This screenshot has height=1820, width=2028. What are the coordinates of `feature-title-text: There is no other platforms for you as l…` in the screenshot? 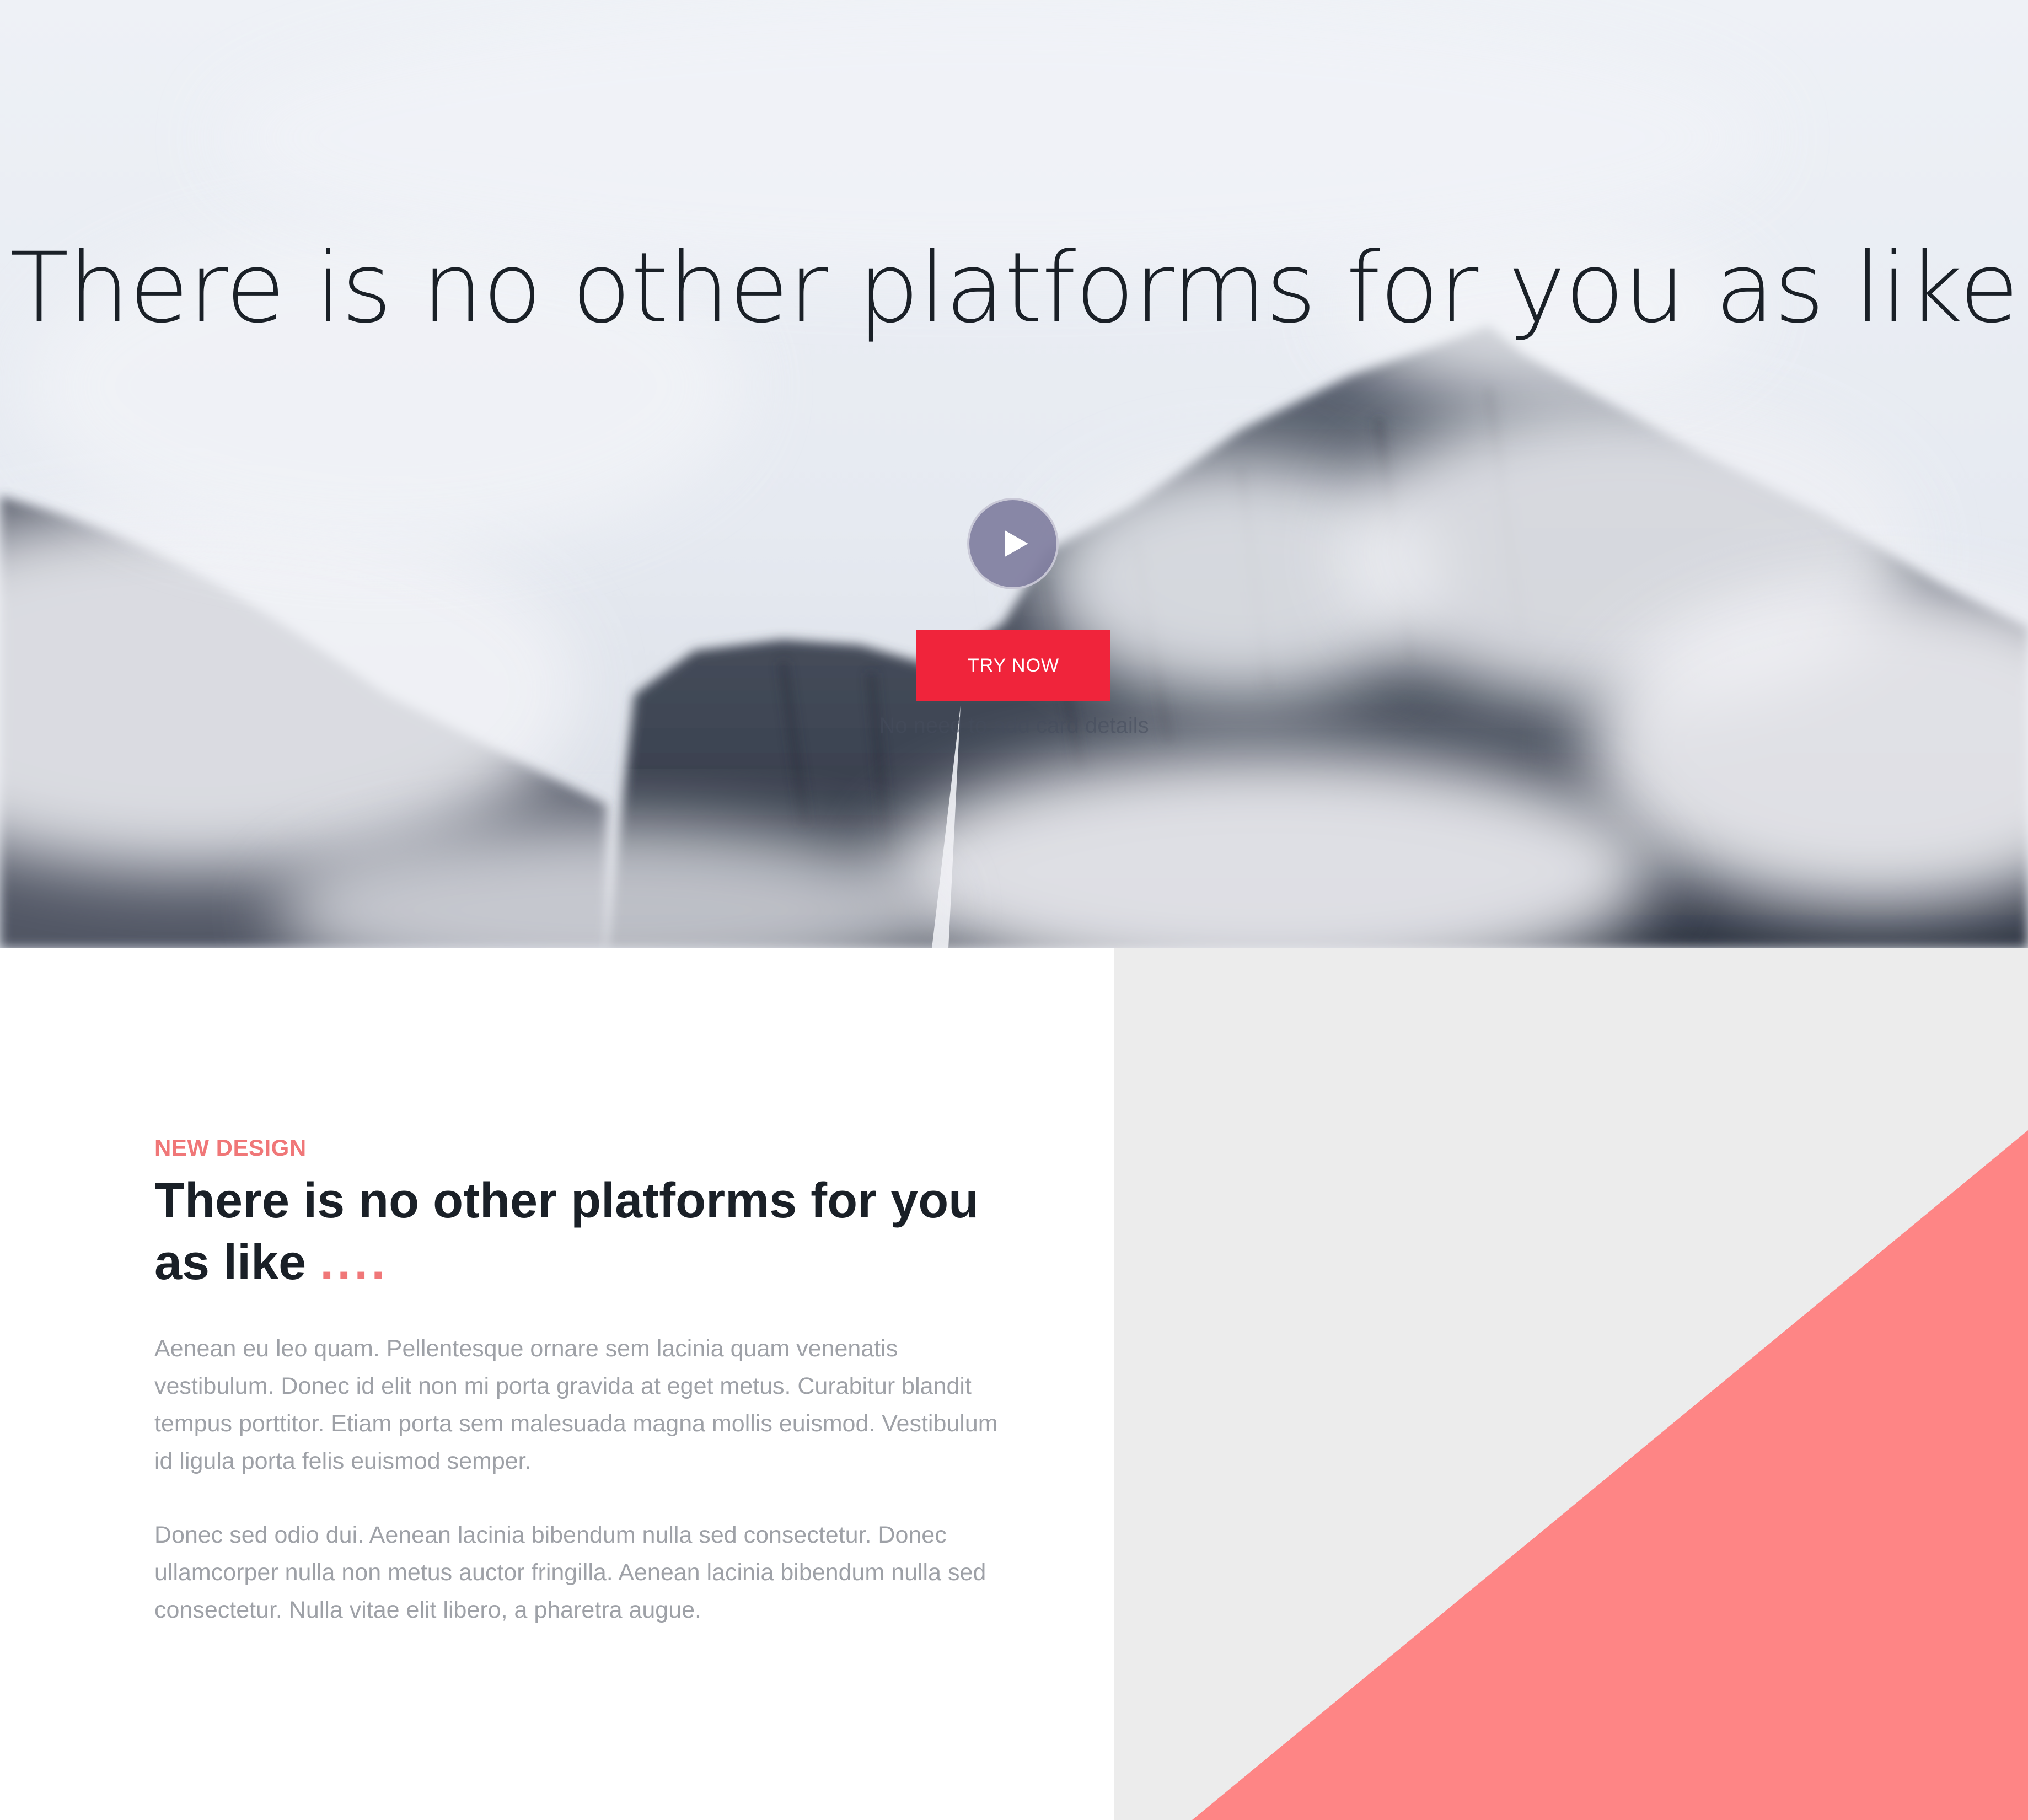 It's located at (567, 1231).